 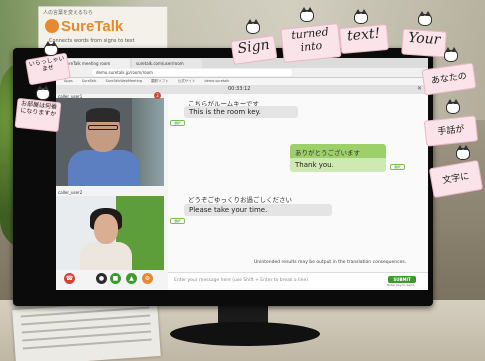 I want to click on bookmark-item: 翻訳ソフト, so click(x=160, y=81).